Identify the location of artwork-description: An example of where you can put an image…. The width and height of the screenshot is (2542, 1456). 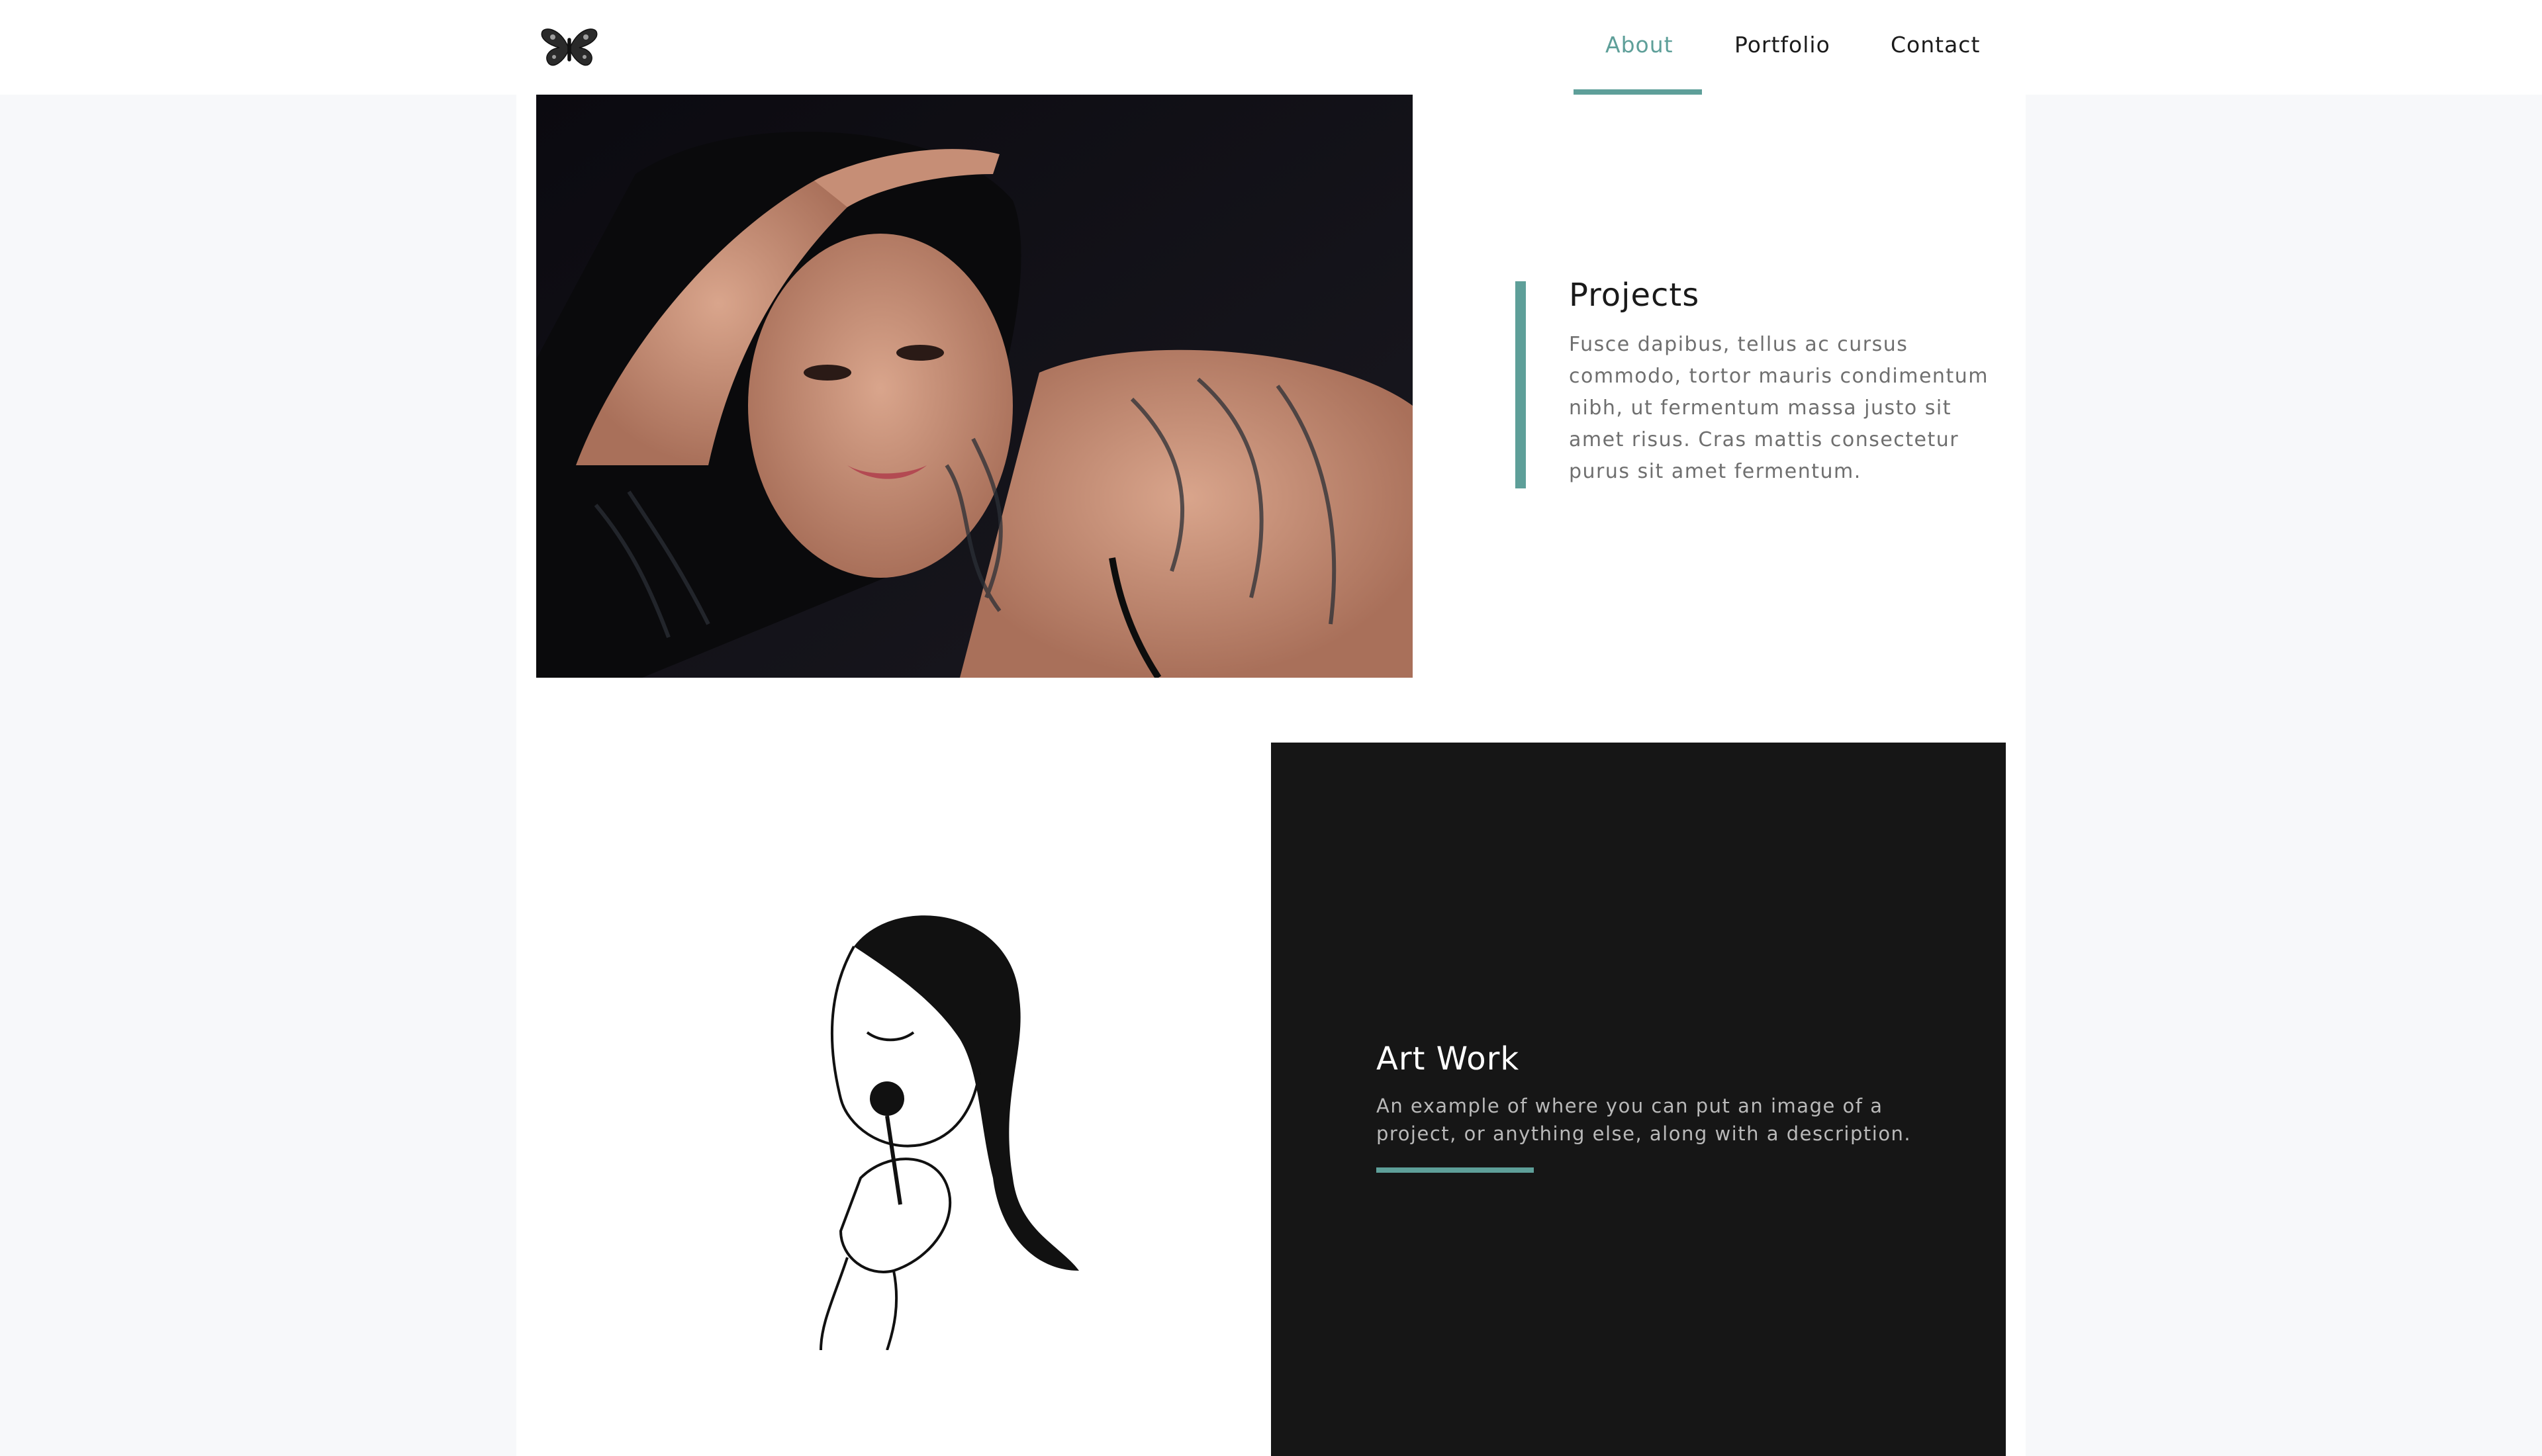
(1644, 1120).